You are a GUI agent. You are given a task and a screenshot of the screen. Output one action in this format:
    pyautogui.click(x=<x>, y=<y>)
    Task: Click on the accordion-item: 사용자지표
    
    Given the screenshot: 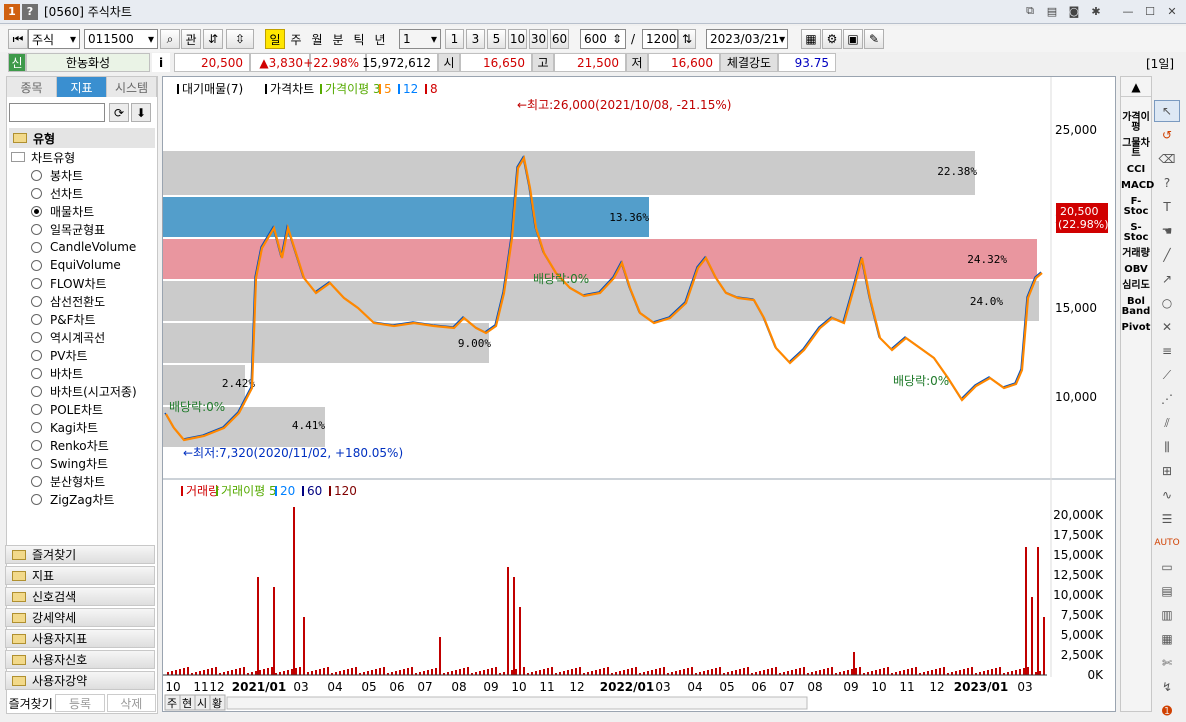 What is the action you would take?
    pyautogui.click(x=80, y=638)
    